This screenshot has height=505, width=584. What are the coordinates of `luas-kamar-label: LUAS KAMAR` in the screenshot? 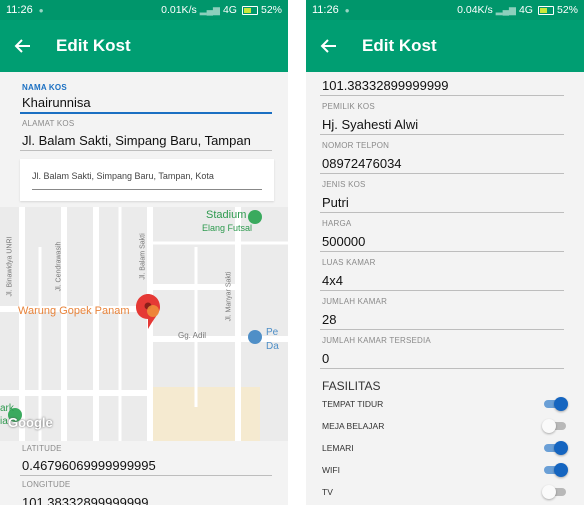 It's located at (349, 262).